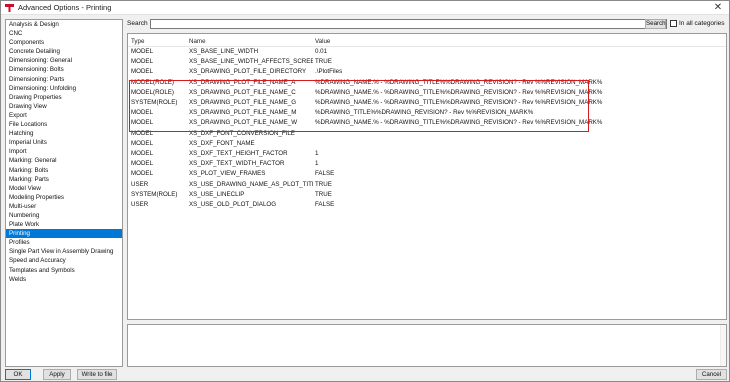 The width and height of the screenshot is (730, 382). Describe the element at coordinates (64, 24) in the screenshot. I see `sidebar-item: Analysis & Design` at that location.